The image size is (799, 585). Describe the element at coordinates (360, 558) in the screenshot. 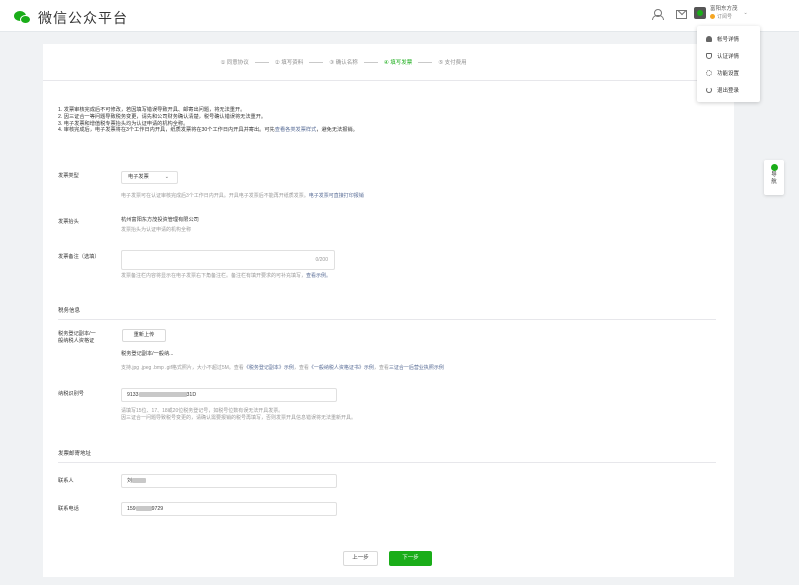

I see `prev-step-button: 上一步` at that location.